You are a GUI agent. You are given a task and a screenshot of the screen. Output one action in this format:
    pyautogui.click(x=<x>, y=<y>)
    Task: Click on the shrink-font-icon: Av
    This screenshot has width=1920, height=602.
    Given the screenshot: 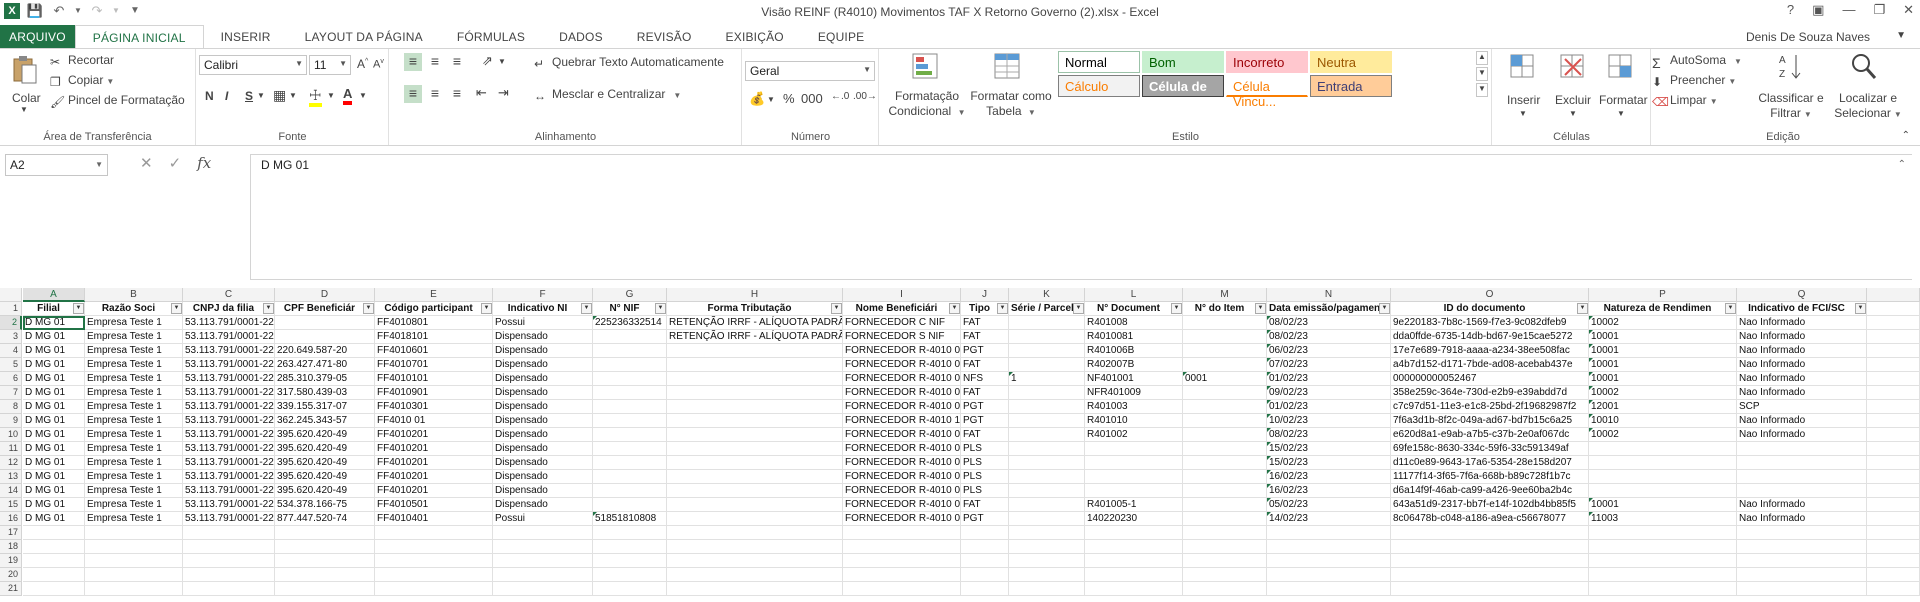 What is the action you would take?
    pyautogui.click(x=378, y=64)
    